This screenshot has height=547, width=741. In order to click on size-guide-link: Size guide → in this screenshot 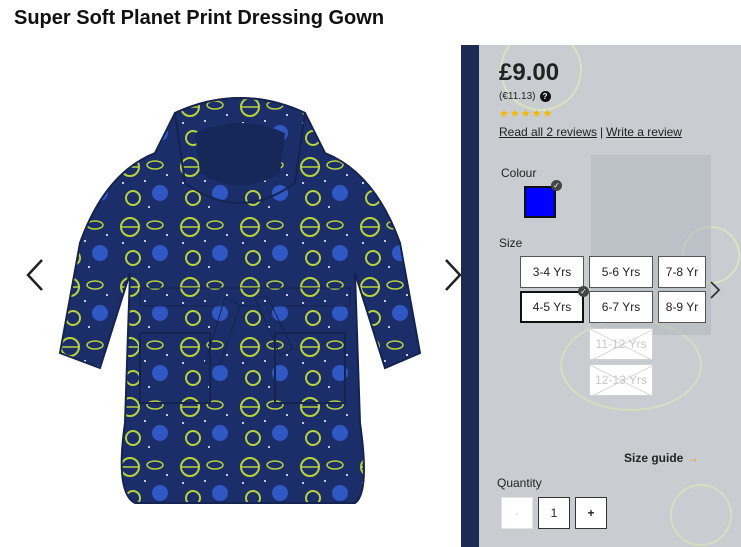, I will do `click(661, 458)`.